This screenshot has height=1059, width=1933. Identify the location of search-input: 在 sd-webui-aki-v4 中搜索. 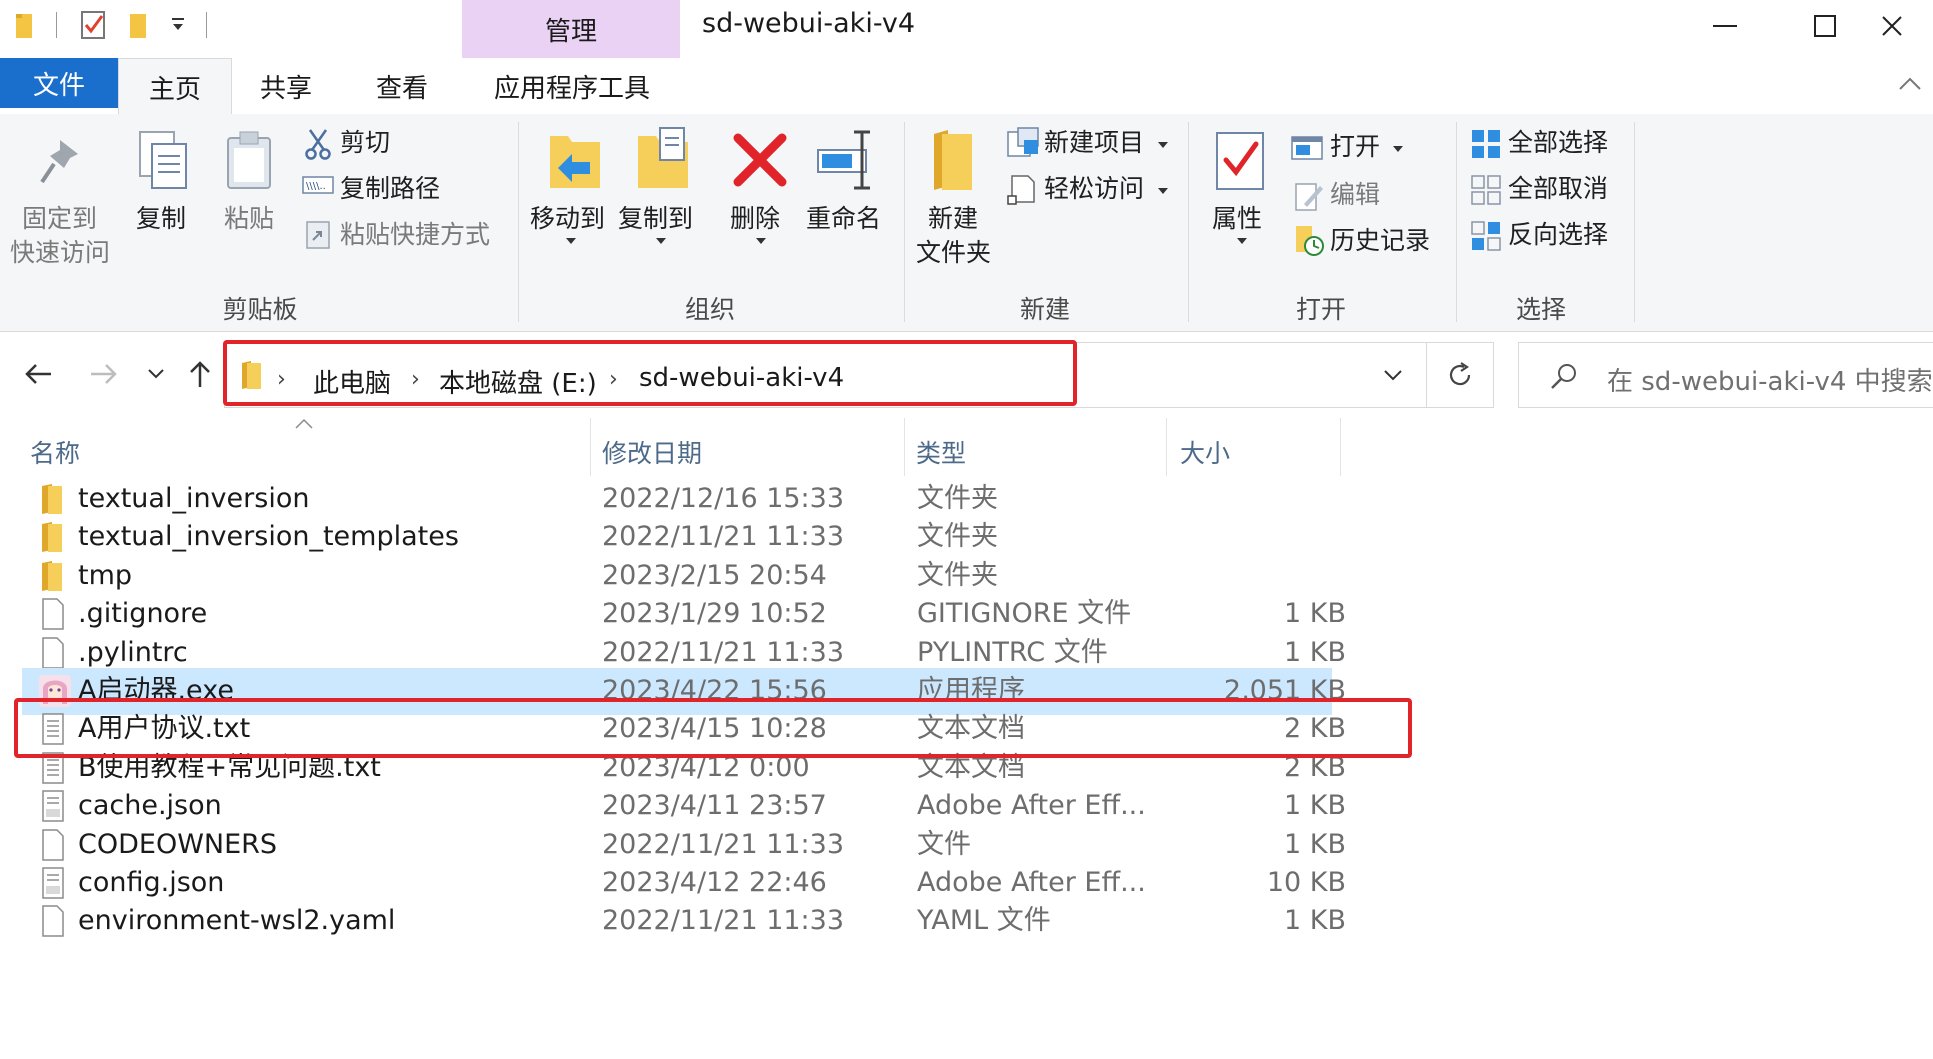
(1770, 379).